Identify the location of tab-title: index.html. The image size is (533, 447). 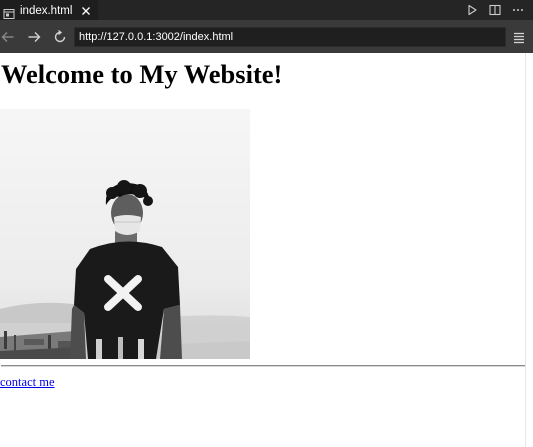
(46, 10).